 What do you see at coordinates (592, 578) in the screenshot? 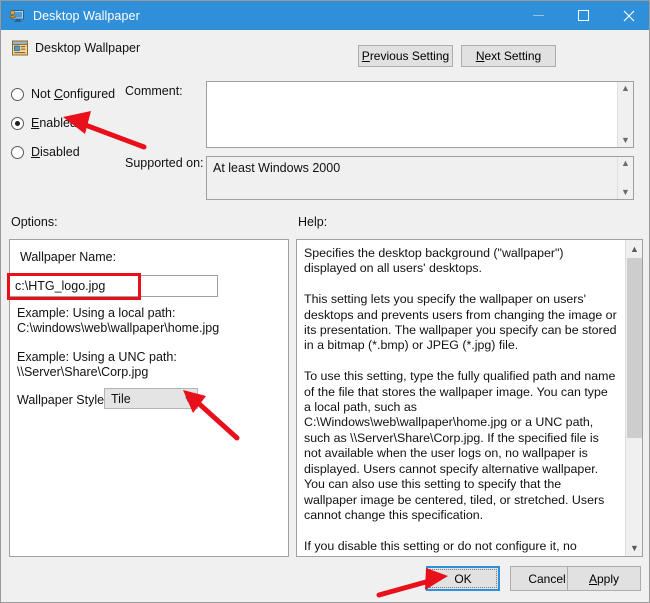
I see `apply-accel: A` at bounding box center [592, 578].